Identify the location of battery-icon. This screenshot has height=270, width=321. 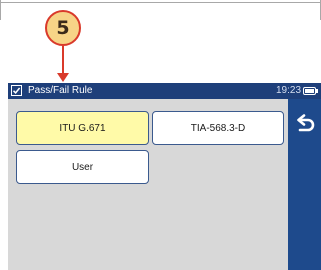
(309, 91).